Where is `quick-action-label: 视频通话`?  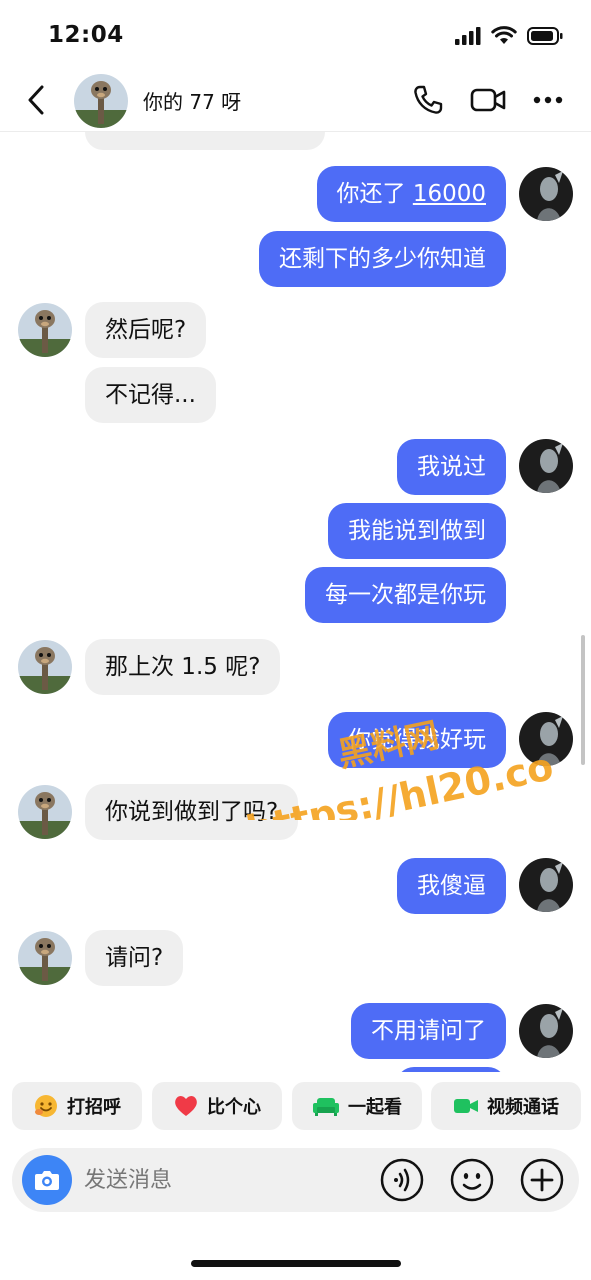 quick-action-label: 视频通话 is located at coordinates (523, 1107).